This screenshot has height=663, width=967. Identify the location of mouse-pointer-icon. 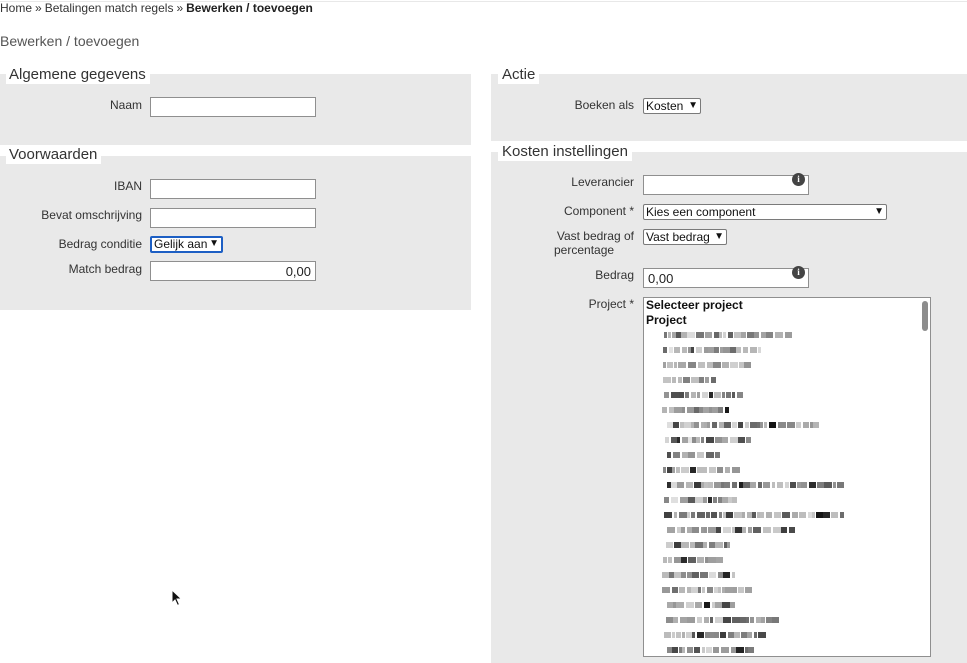
(177, 598).